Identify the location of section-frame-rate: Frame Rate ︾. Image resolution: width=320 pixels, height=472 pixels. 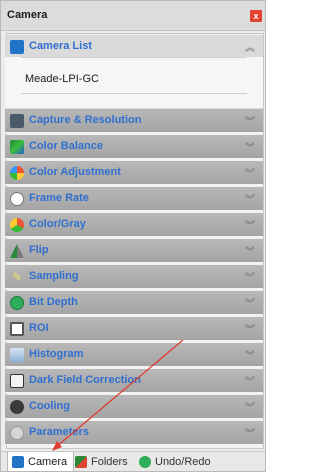
(134, 199).